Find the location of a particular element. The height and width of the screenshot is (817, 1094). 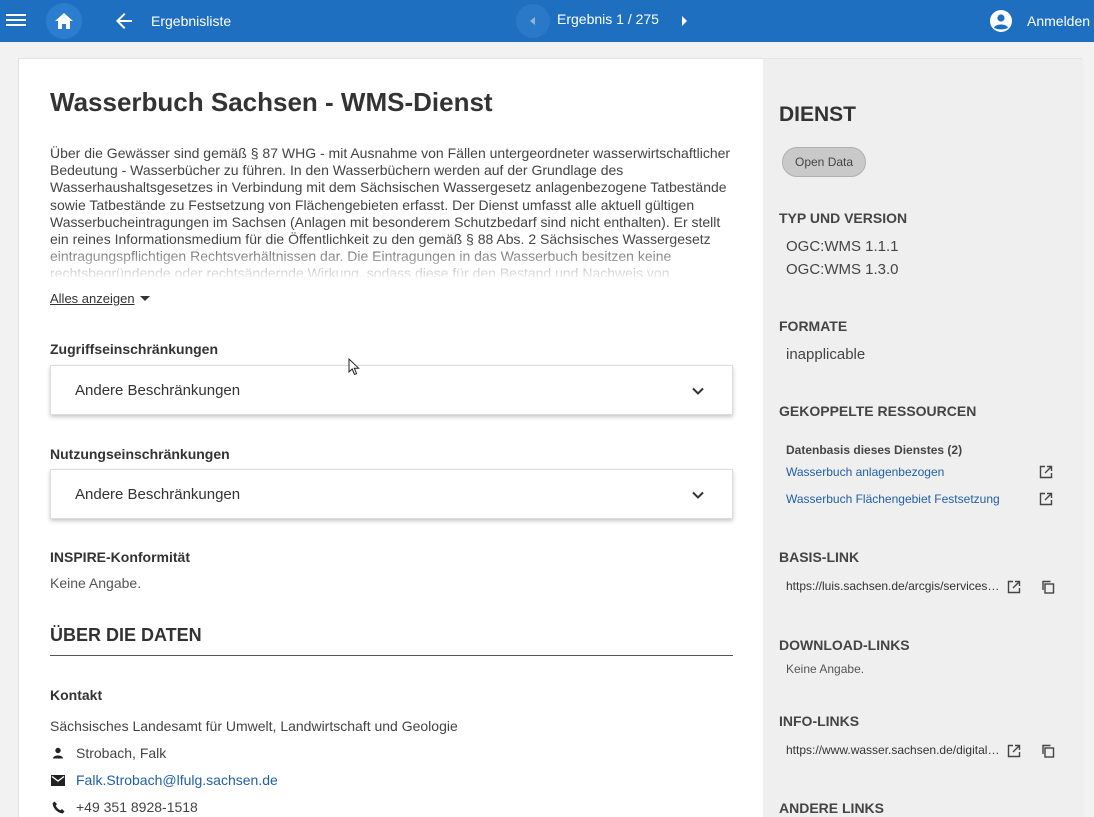

inspire-value: Keine Angabe. is located at coordinates (96, 583).